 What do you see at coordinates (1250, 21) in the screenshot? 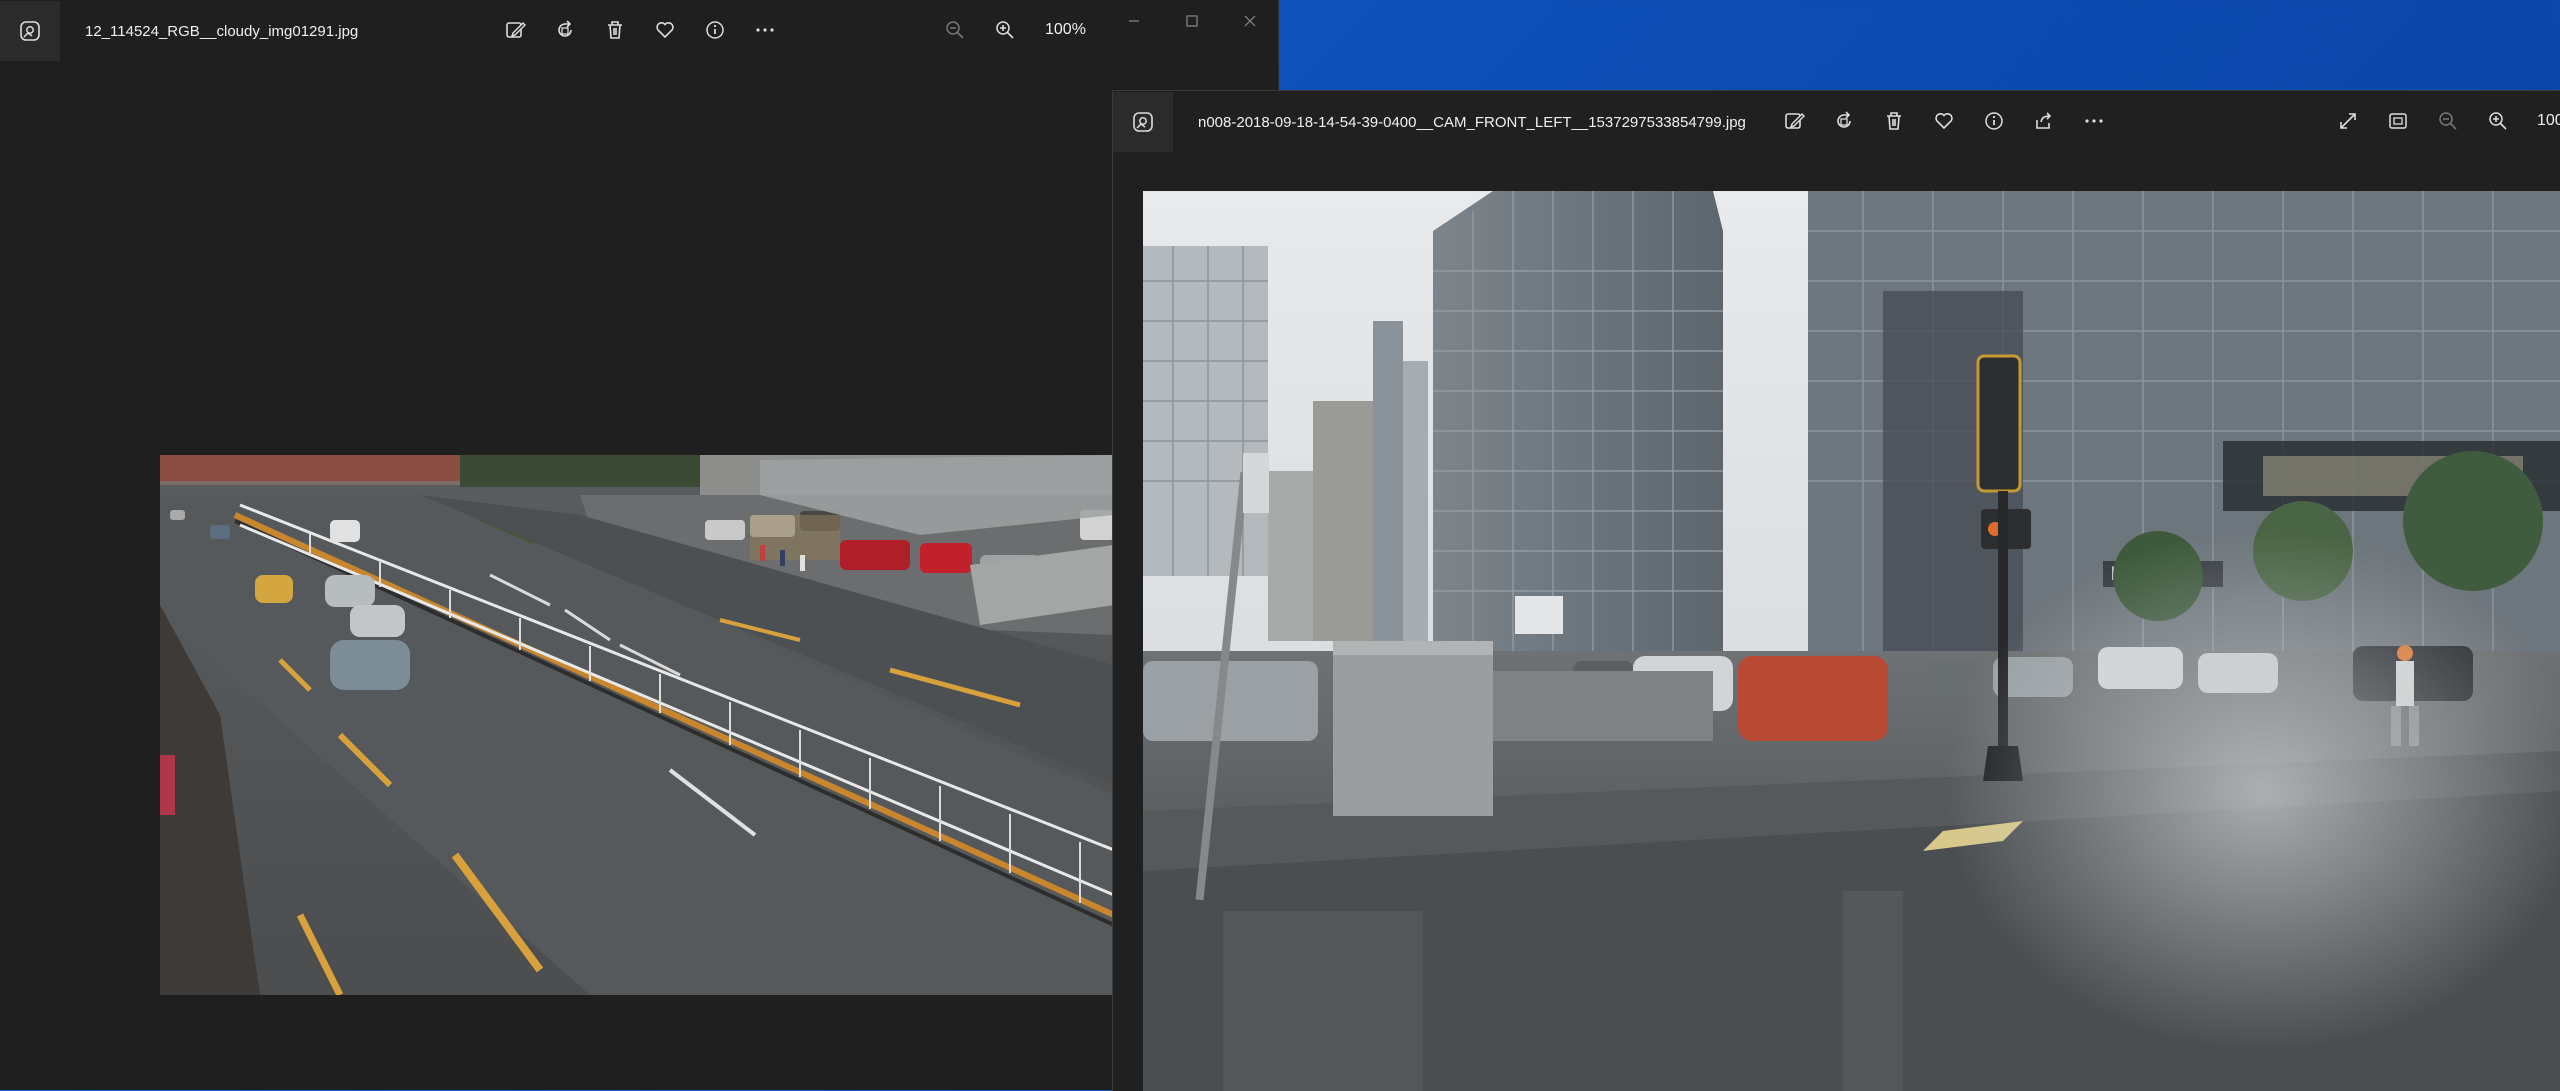
I see `close-button` at bounding box center [1250, 21].